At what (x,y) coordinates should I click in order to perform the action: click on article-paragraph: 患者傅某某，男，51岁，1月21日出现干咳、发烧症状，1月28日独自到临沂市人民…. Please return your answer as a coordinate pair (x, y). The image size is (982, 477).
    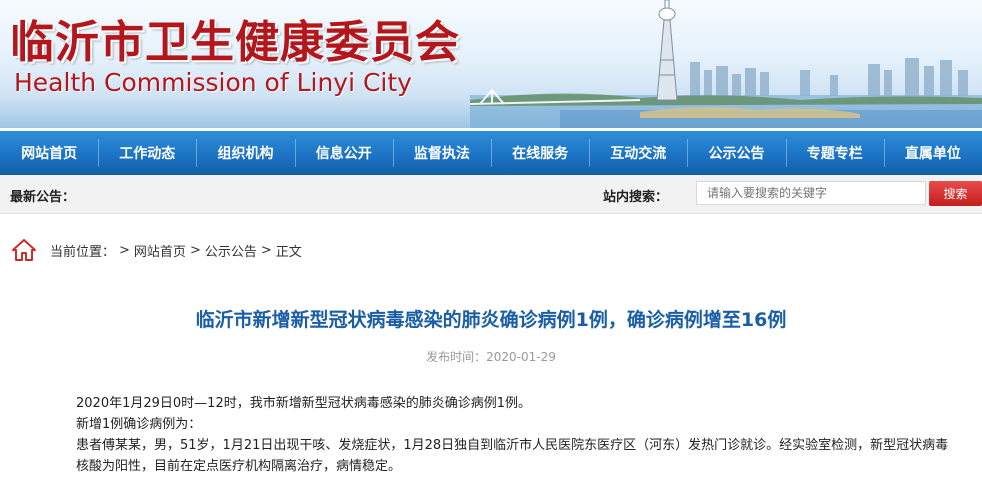
    Looking at the image, I should click on (512, 456).